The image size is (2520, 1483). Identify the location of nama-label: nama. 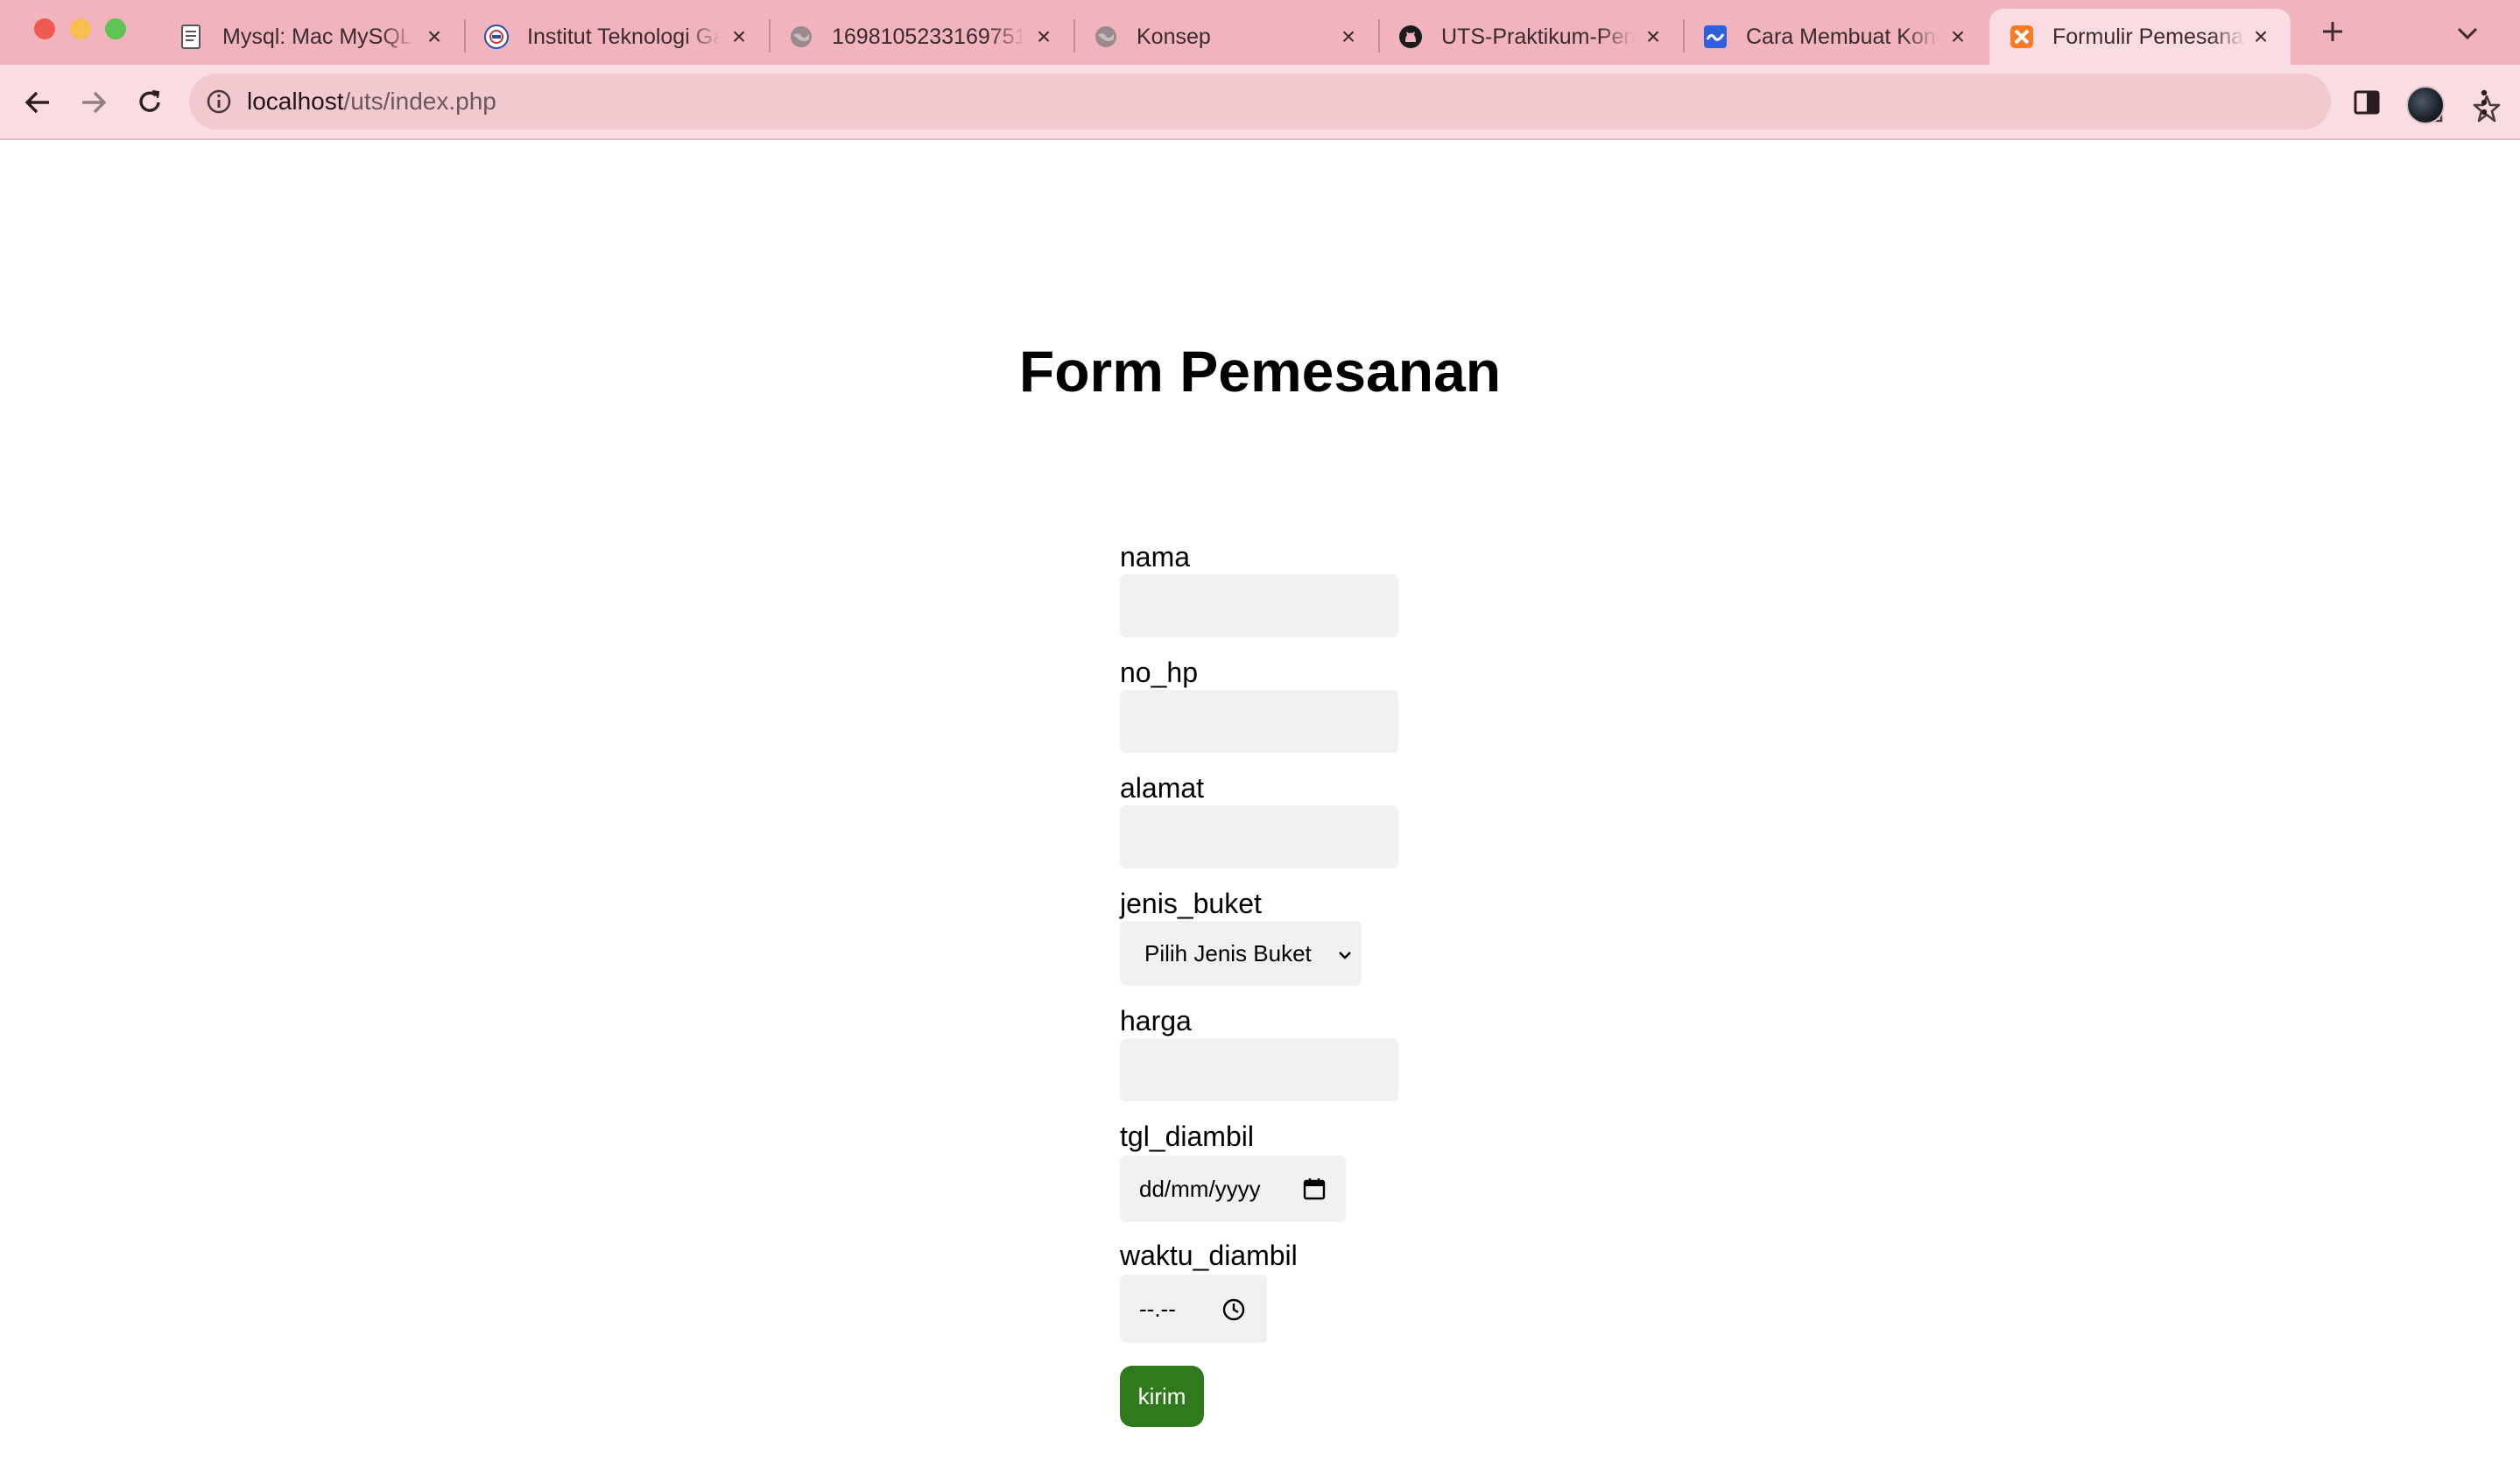
(1155, 557).